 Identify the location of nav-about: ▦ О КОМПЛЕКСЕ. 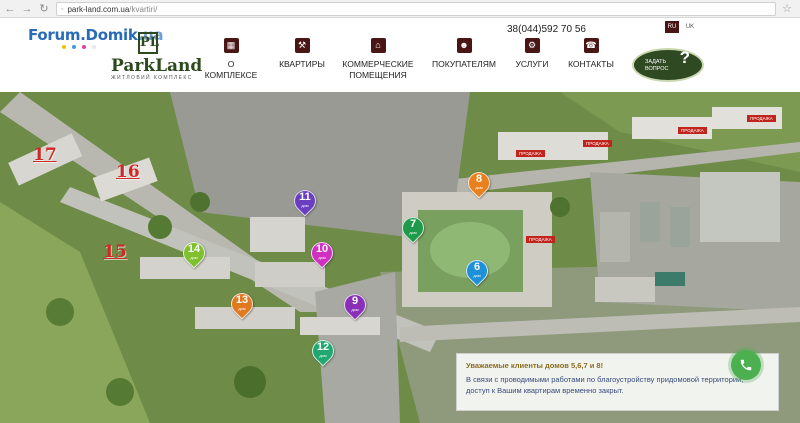
(231, 59).